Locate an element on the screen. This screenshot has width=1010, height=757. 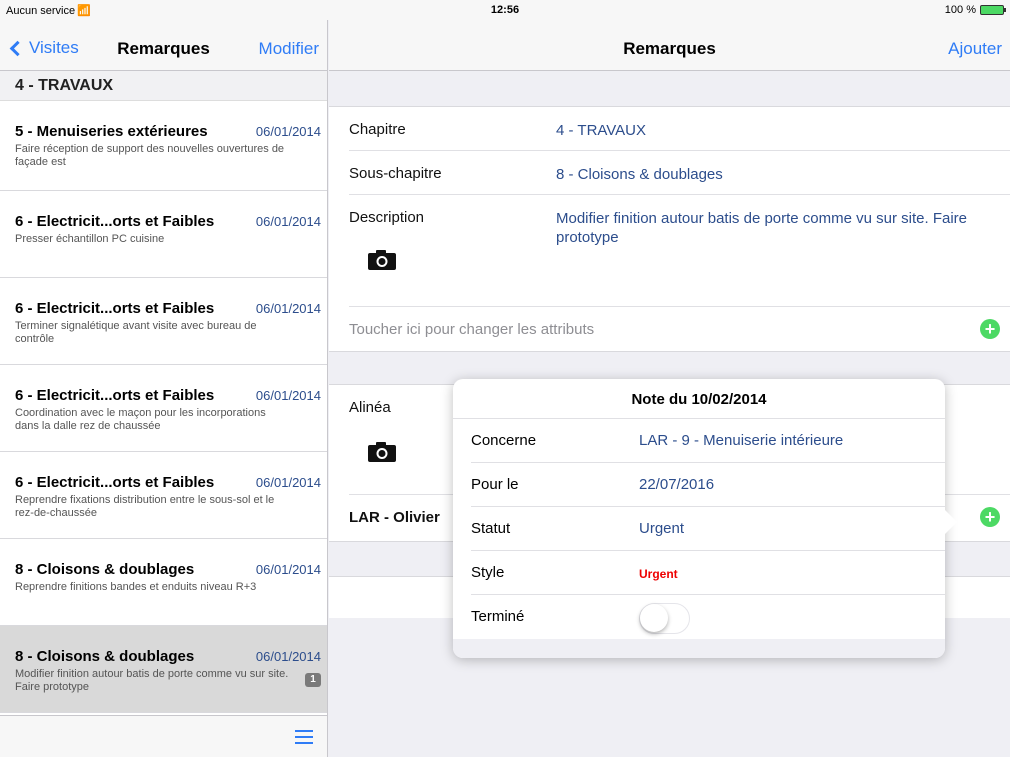
battery-percent: 100 % is located at coordinates (960, 10).